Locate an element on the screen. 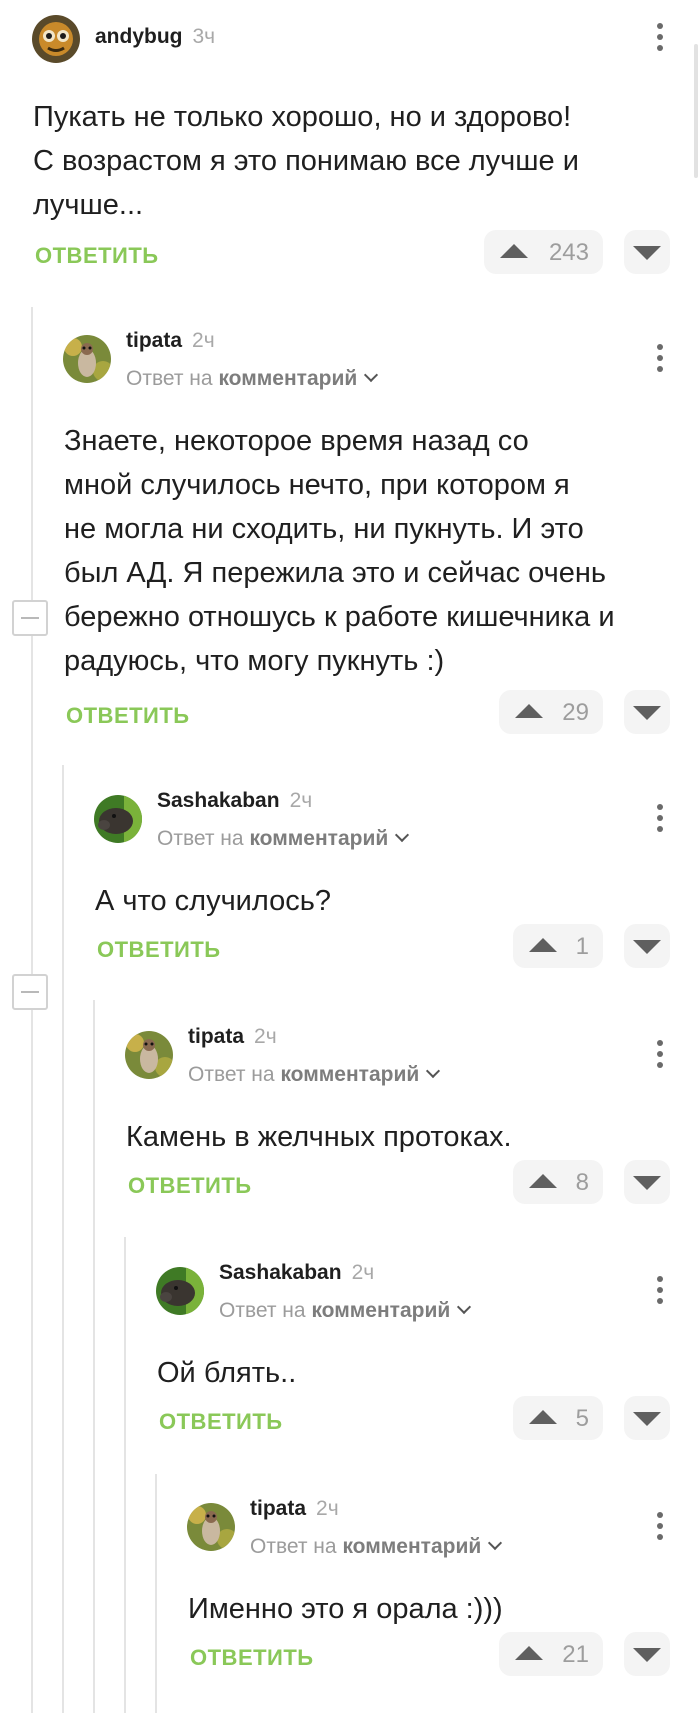 The width and height of the screenshot is (700, 1713). vote-count: 1 is located at coordinates (582, 946).